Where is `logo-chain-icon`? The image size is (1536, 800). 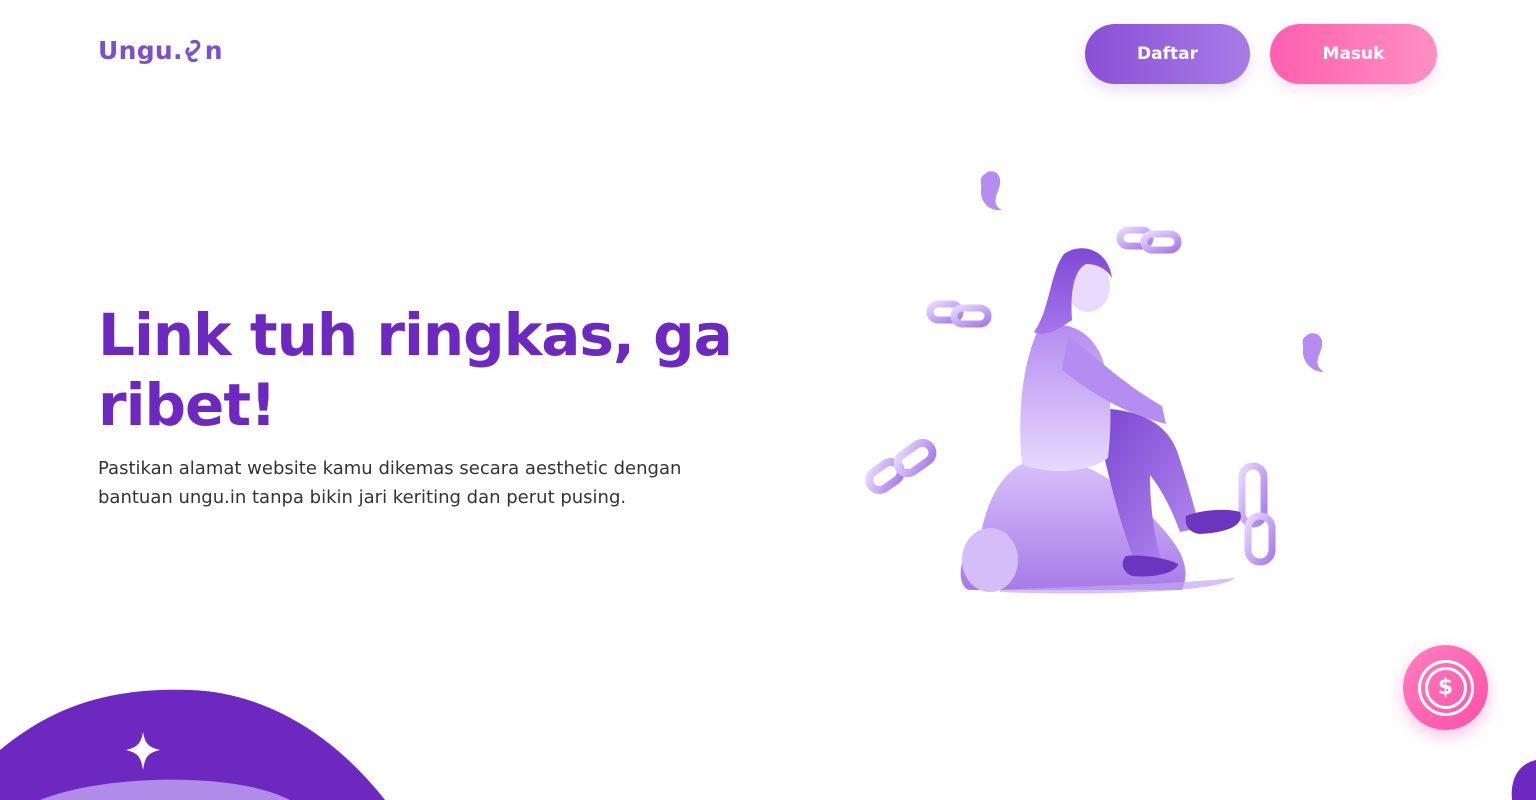 logo-chain-icon is located at coordinates (193, 51).